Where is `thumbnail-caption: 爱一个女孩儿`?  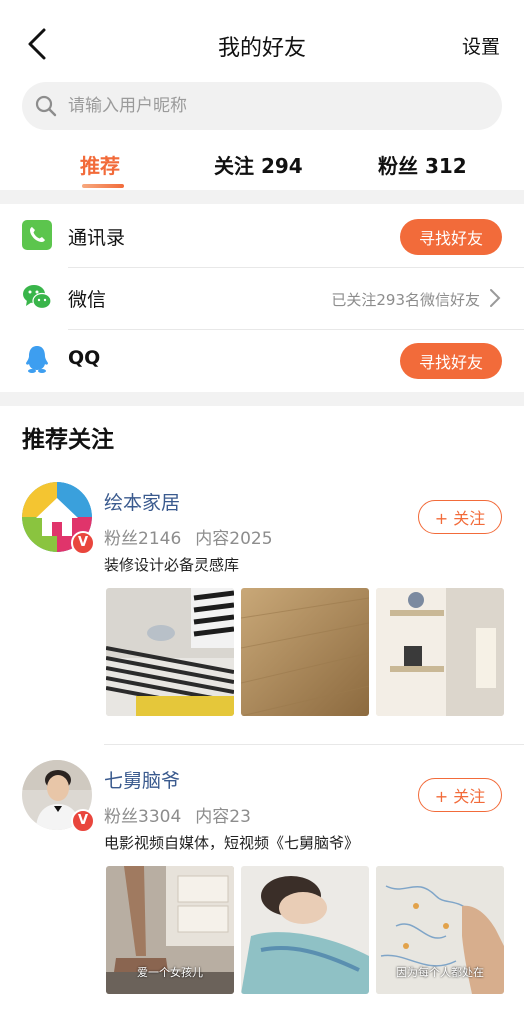 thumbnail-caption: 爱一个女孩儿 is located at coordinates (170, 972).